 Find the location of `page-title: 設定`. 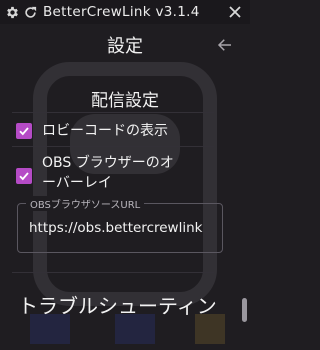

page-title: 設定 is located at coordinates (125, 46).